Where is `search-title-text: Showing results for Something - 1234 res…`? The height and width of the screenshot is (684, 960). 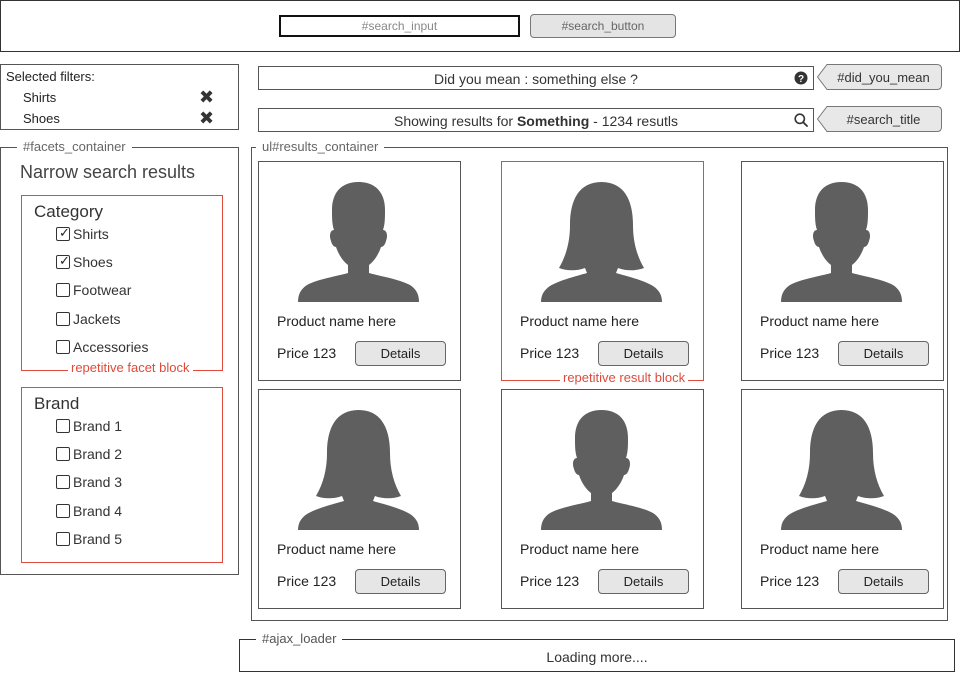 search-title-text: Showing results for Something - 1234 res… is located at coordinates (536, 121).